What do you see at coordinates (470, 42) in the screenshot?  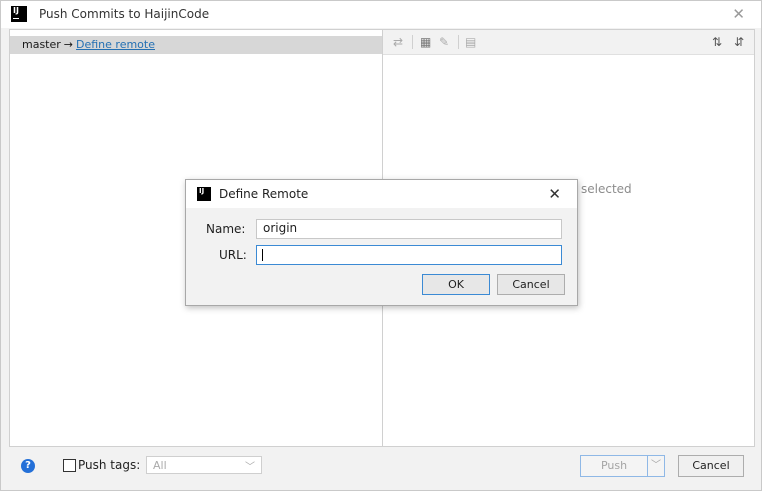 I see `preview-icon: ▤` at bounding box center [470, 42].